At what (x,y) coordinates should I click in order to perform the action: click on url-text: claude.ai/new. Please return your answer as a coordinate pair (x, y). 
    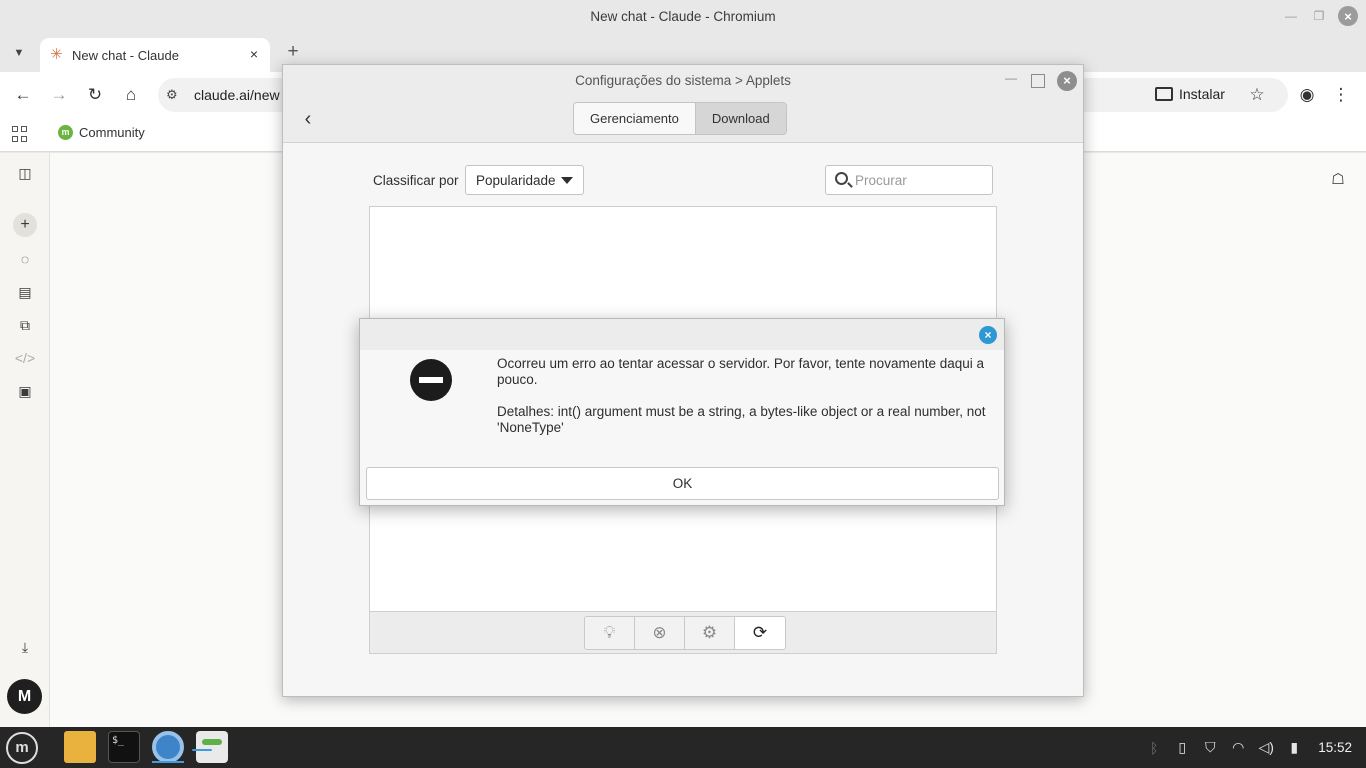
    Looking at the image, I should click on (237, 95).